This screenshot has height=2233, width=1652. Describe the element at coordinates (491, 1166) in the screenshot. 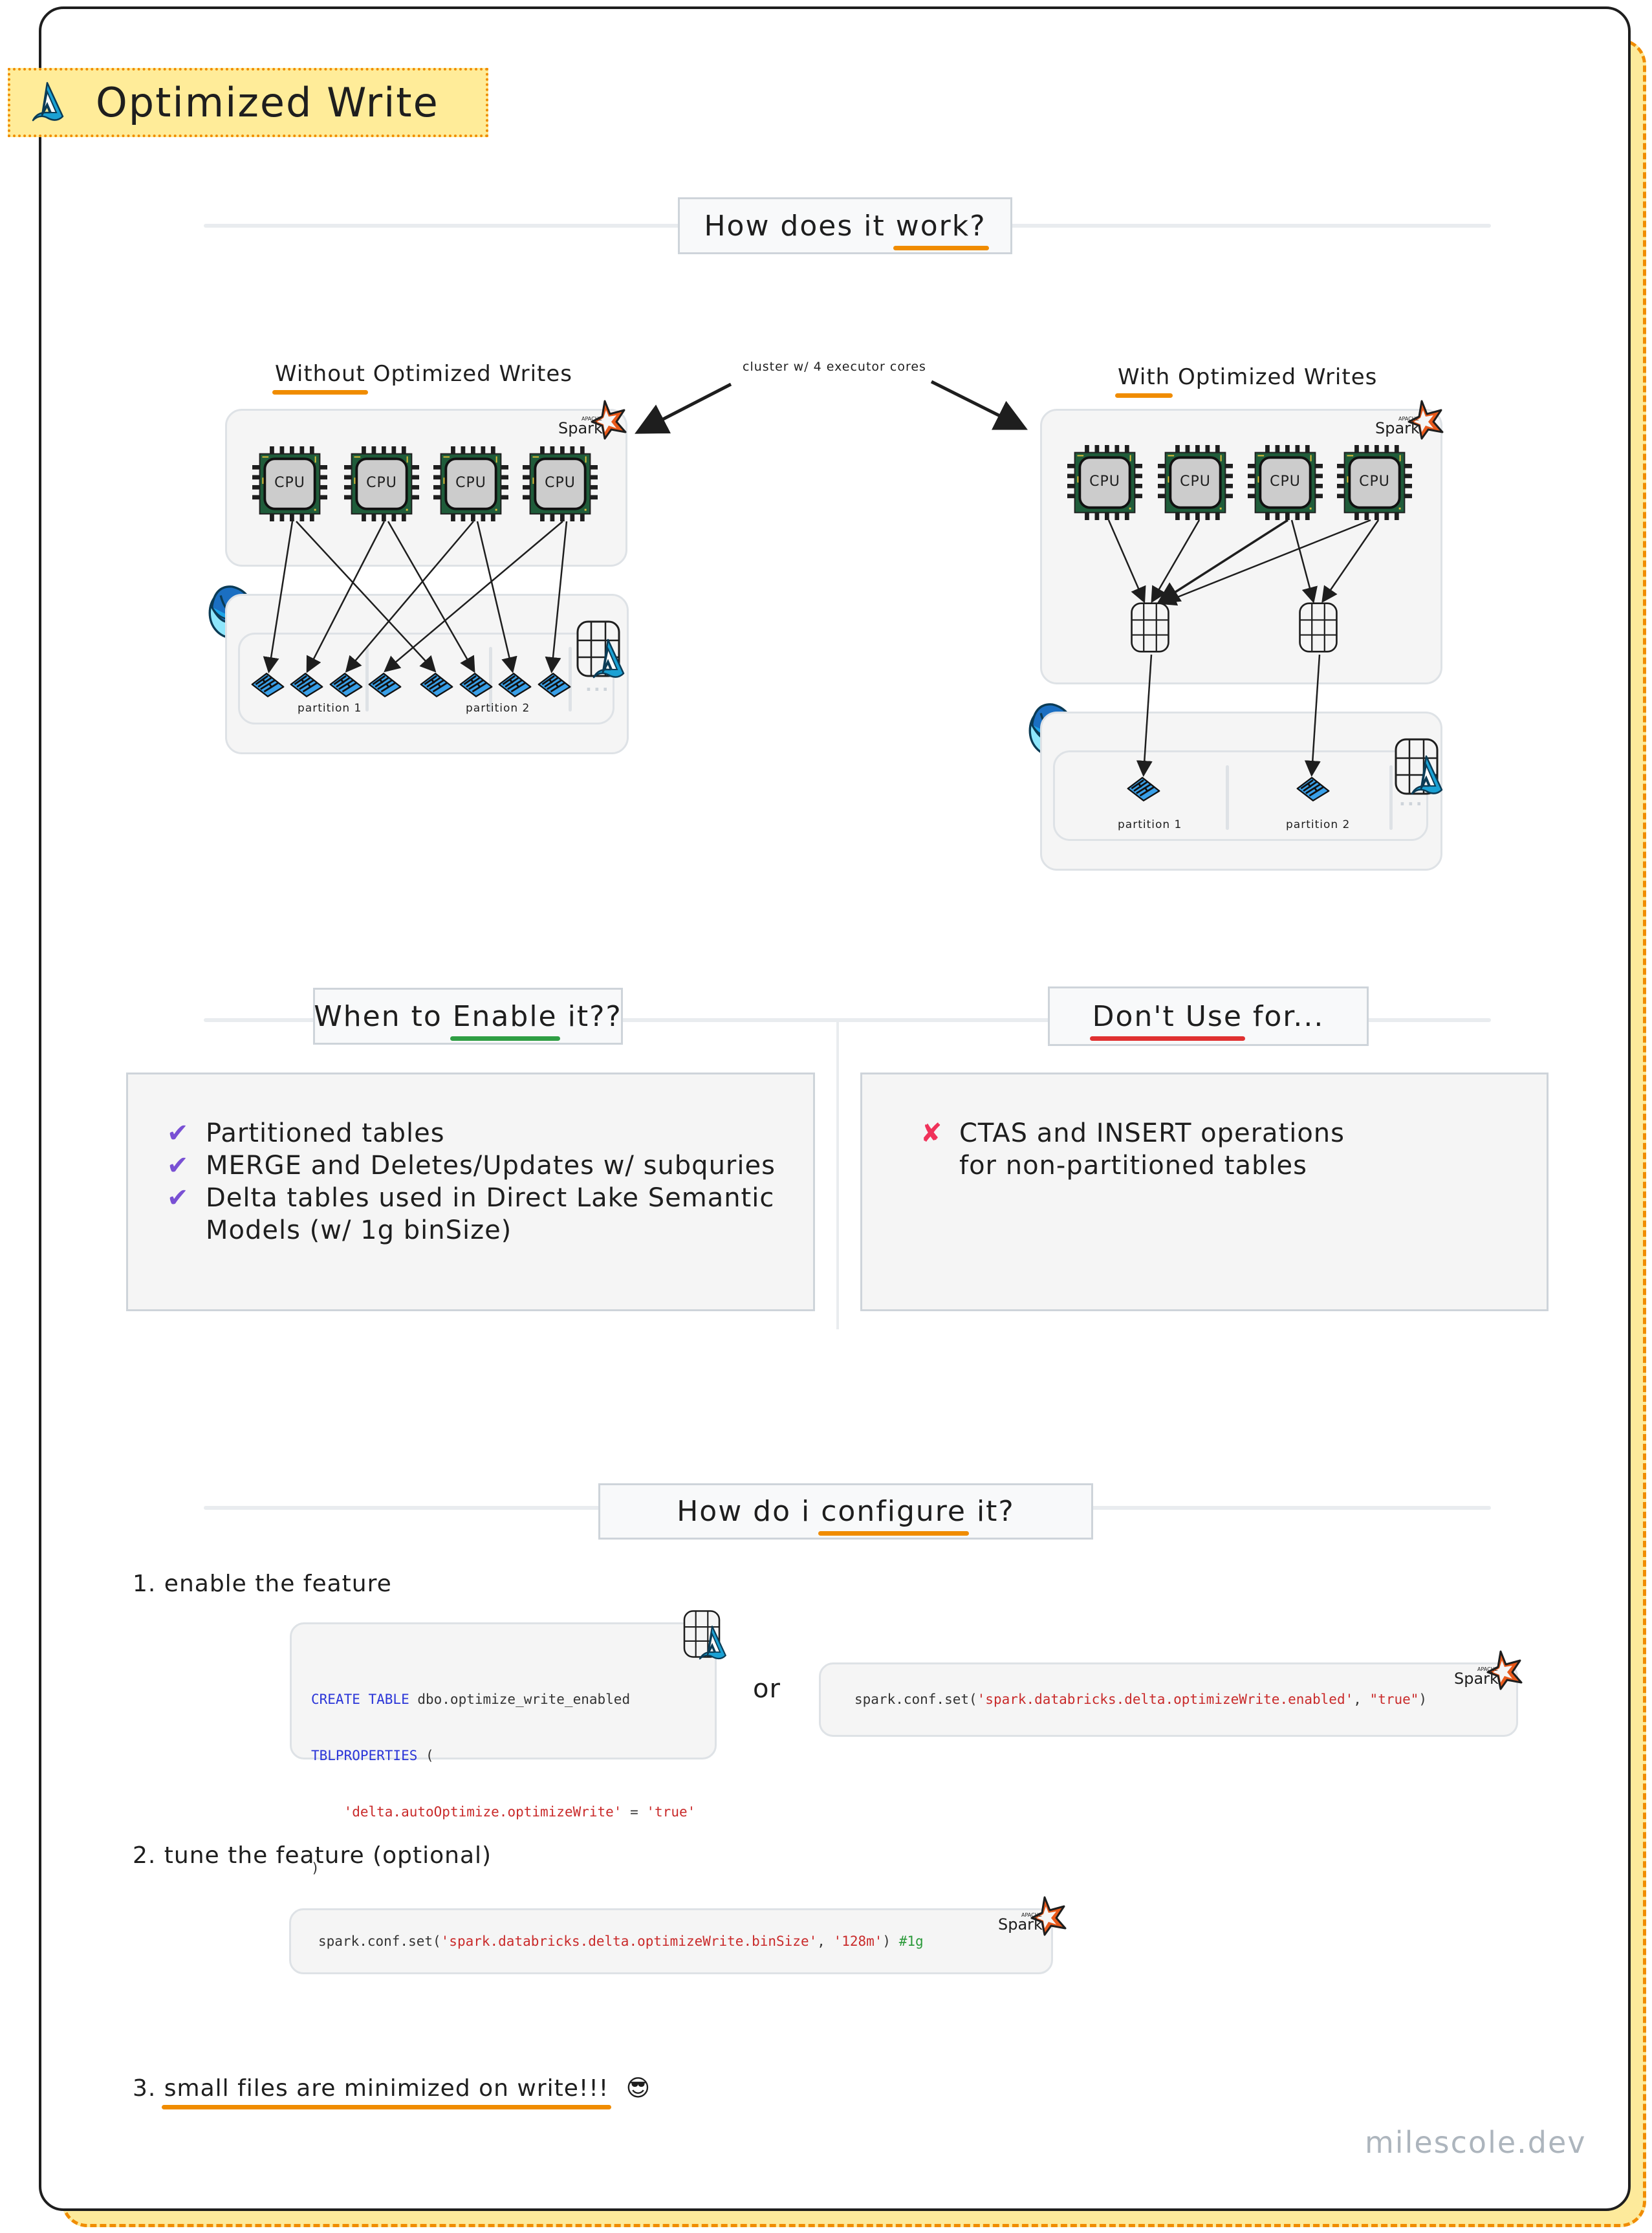

I see `list-item-text: MERGE and Deletes/Updates w/ subquries` at that location.